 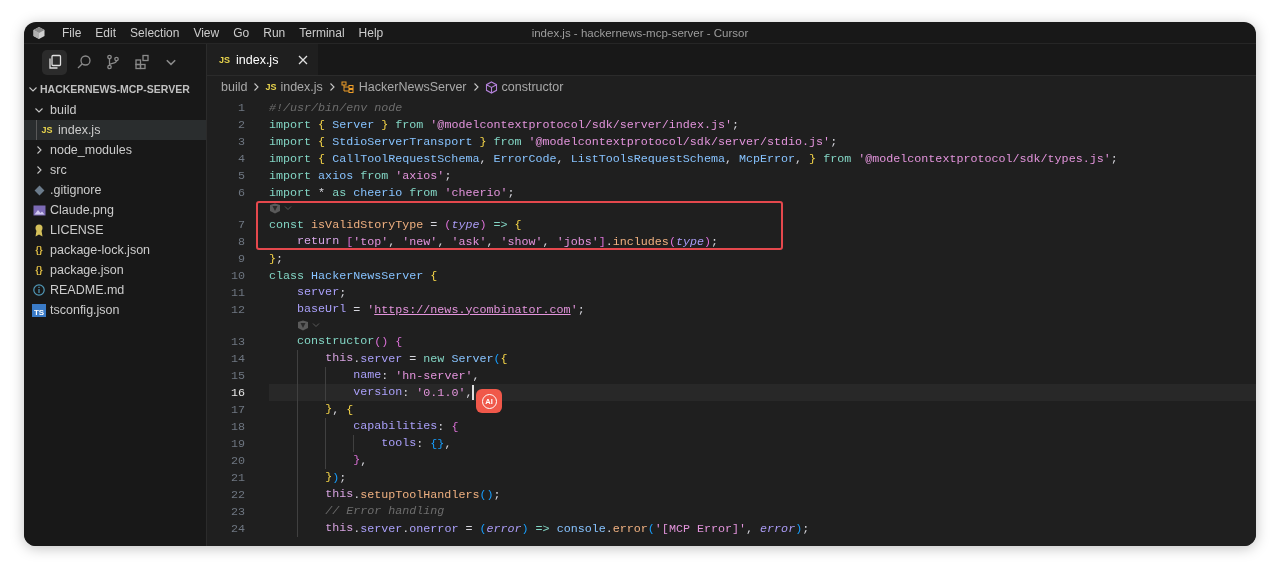 What do you see at coordinates (276, 258) in the screenshot?
I see `code-line: };` at bounding box center [276, 258].